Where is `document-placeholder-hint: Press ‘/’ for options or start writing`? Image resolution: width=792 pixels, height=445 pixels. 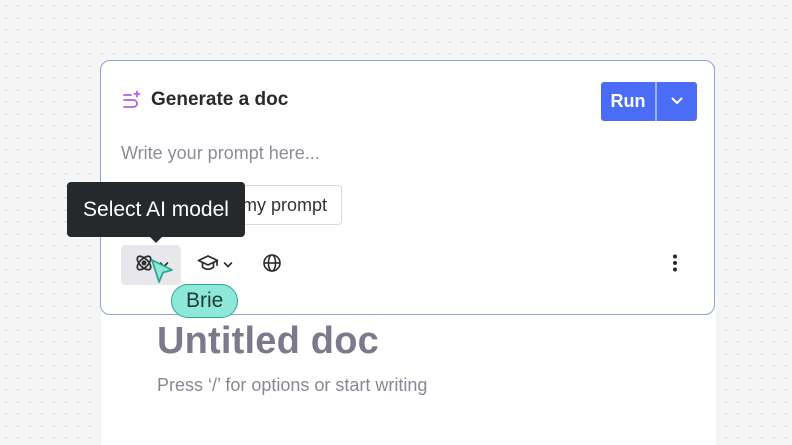
document-placeholder-hint: Press ‘/’ for options or start writing is located at coordinates (292, 385).